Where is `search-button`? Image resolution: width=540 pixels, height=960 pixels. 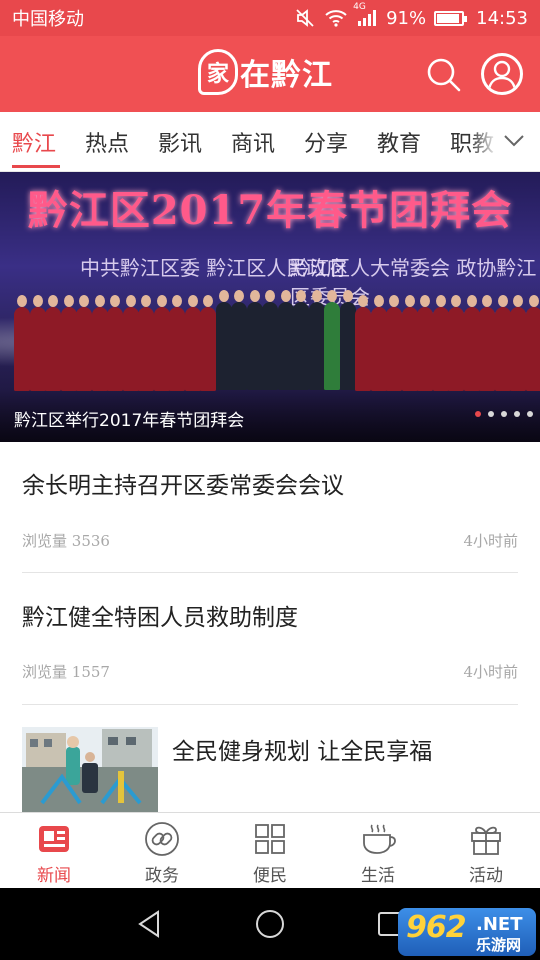
search-button is located at coordinates (444, 75).